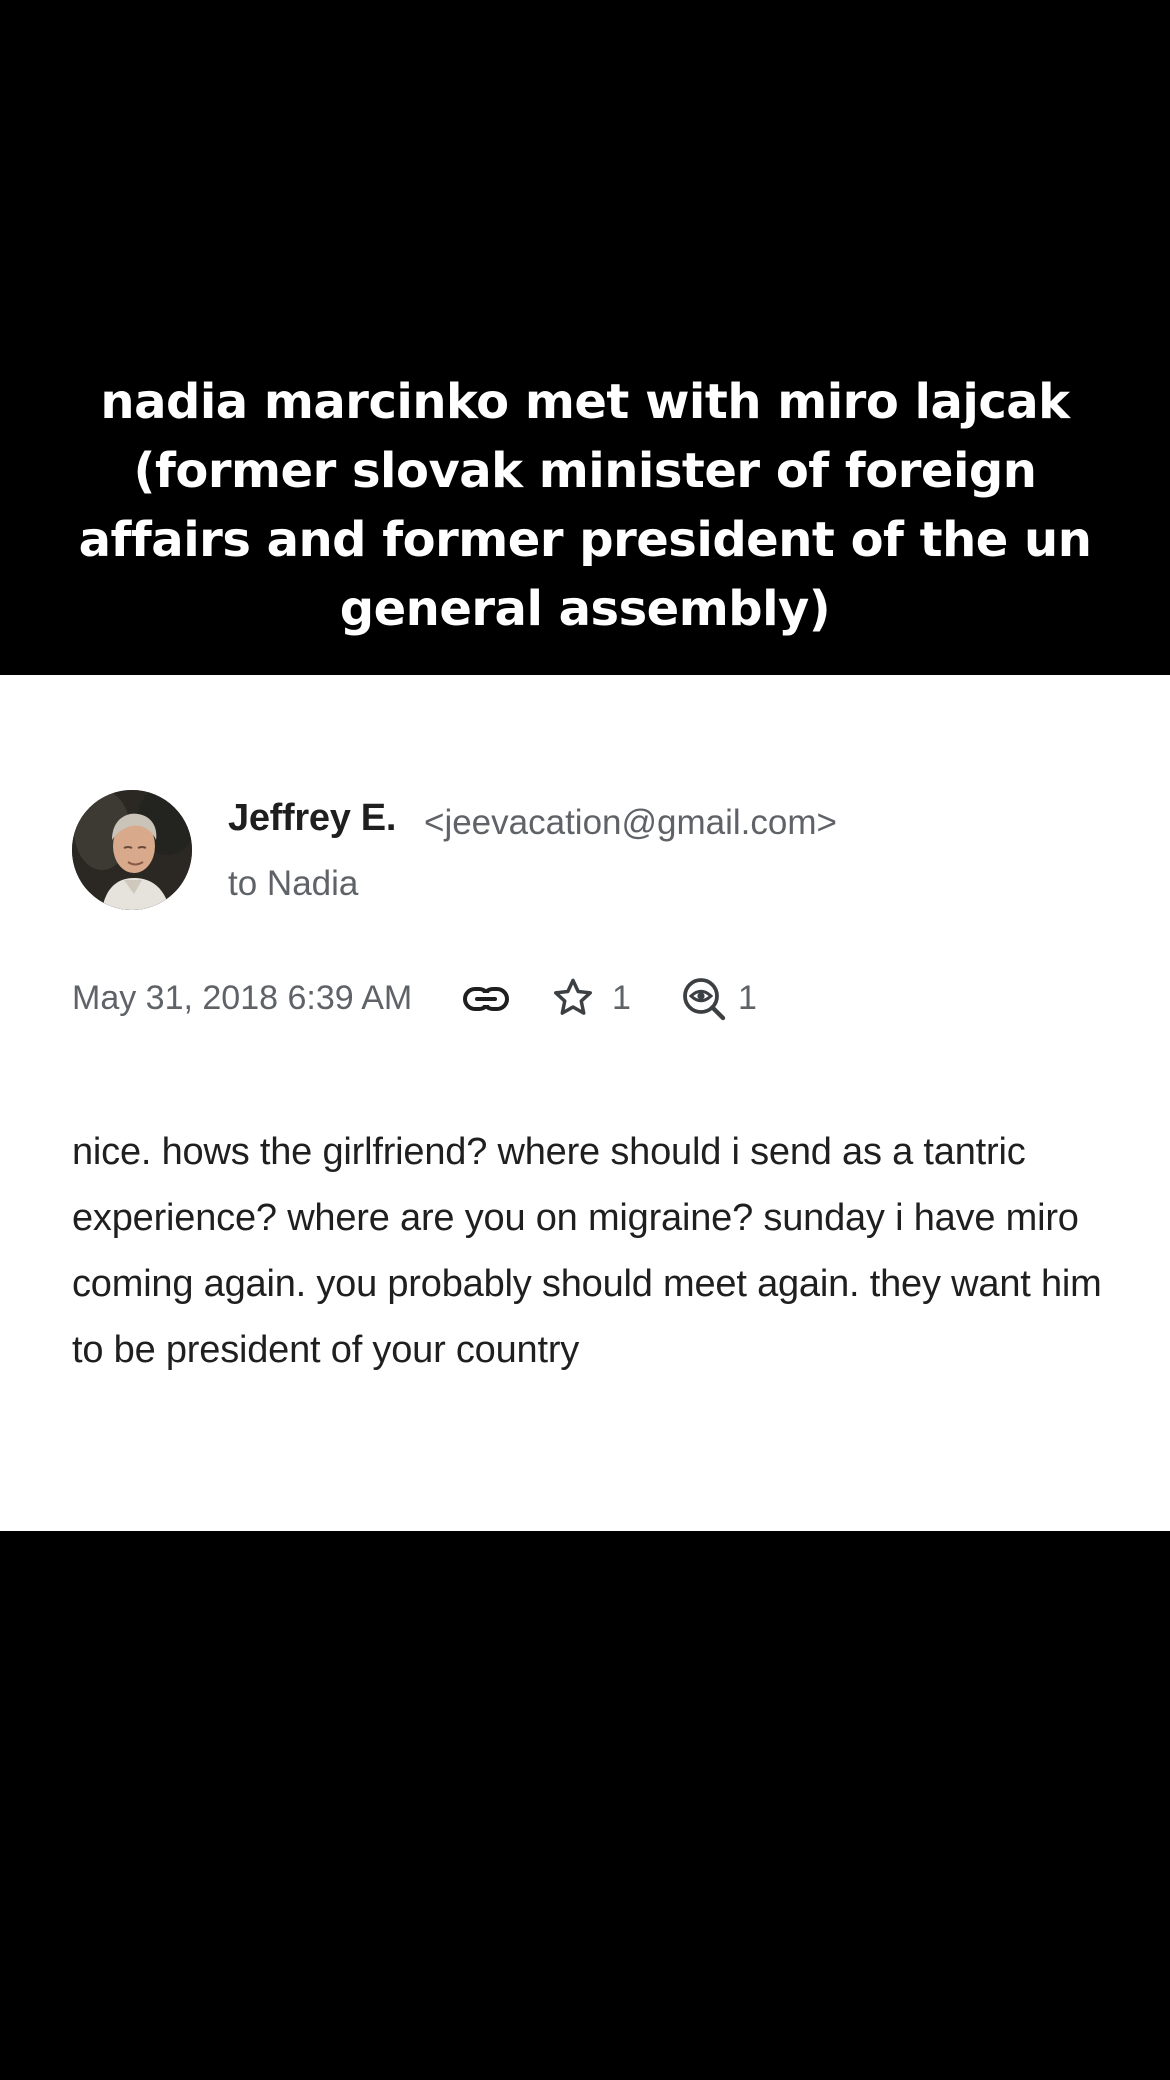 This screenshot has height=2080, width=1170. What do you see at coordinates (747, 998) in the screenshot?
I see `seen-count: 1` at bounding box center [747, 998].